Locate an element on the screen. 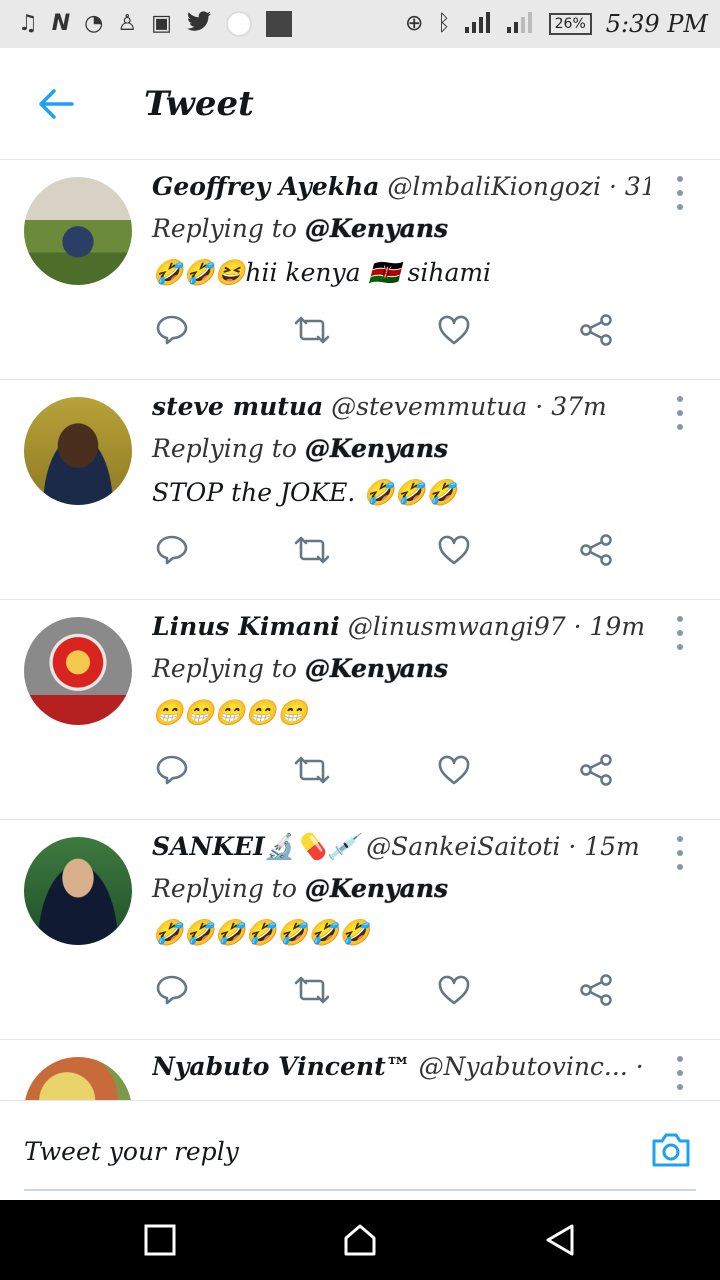  game-icon: ◔ is located at coordinates (94, 23).